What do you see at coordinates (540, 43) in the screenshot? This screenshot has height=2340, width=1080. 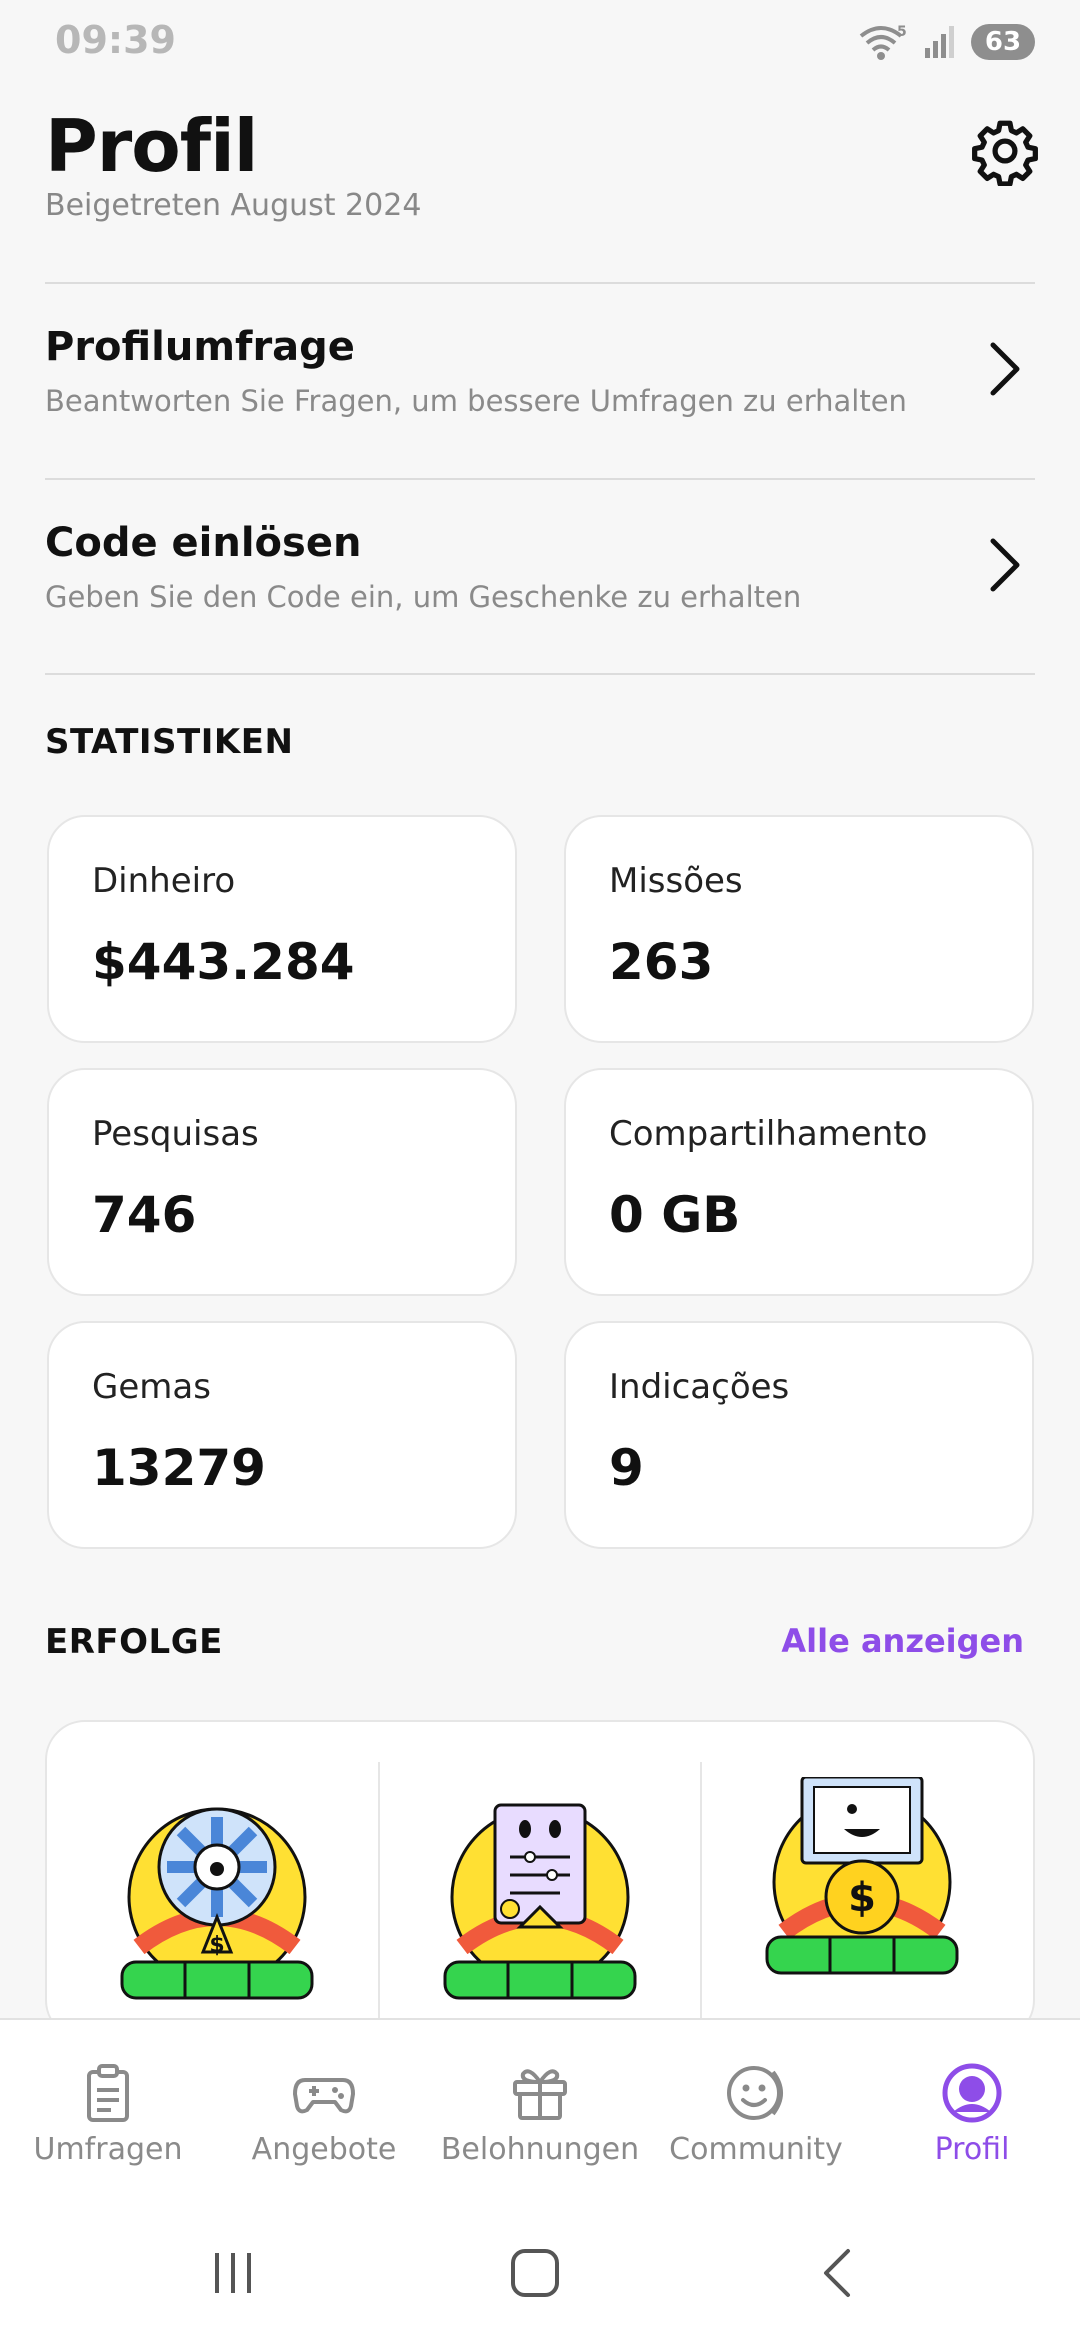 I see `status-bar: 09:39 5 63` at bounding box center [540, 43].